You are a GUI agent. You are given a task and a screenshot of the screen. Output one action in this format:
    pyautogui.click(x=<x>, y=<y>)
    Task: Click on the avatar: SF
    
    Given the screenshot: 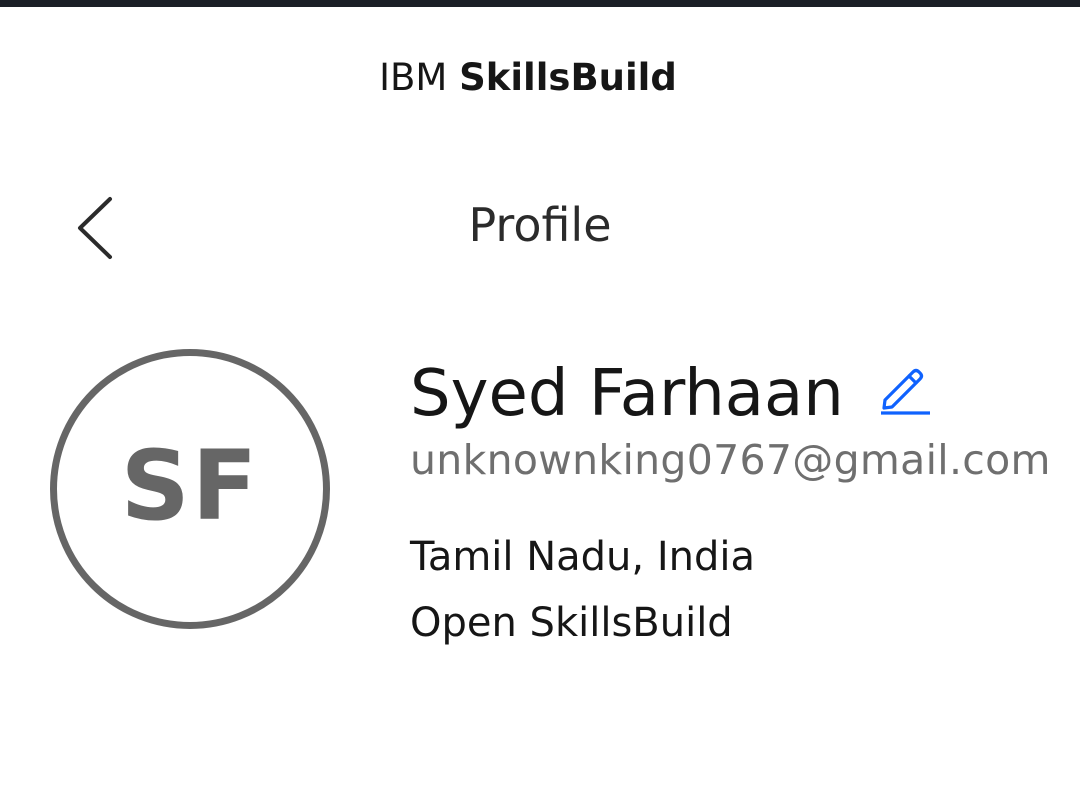 What is the action you would take?
    pyautogui.click(x=190, y=489)
    